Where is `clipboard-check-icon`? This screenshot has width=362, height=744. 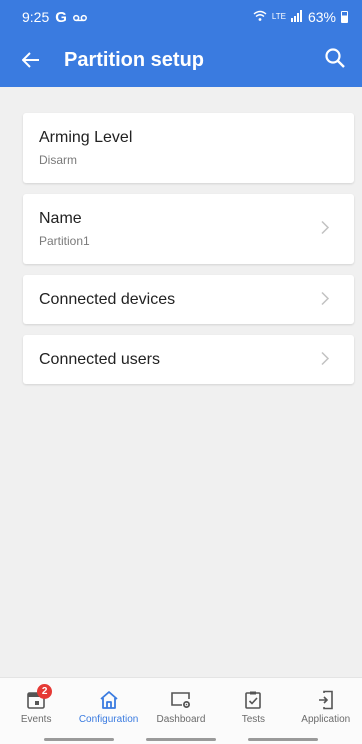 clipboard-check-icon is located at coordinates (253, 700).